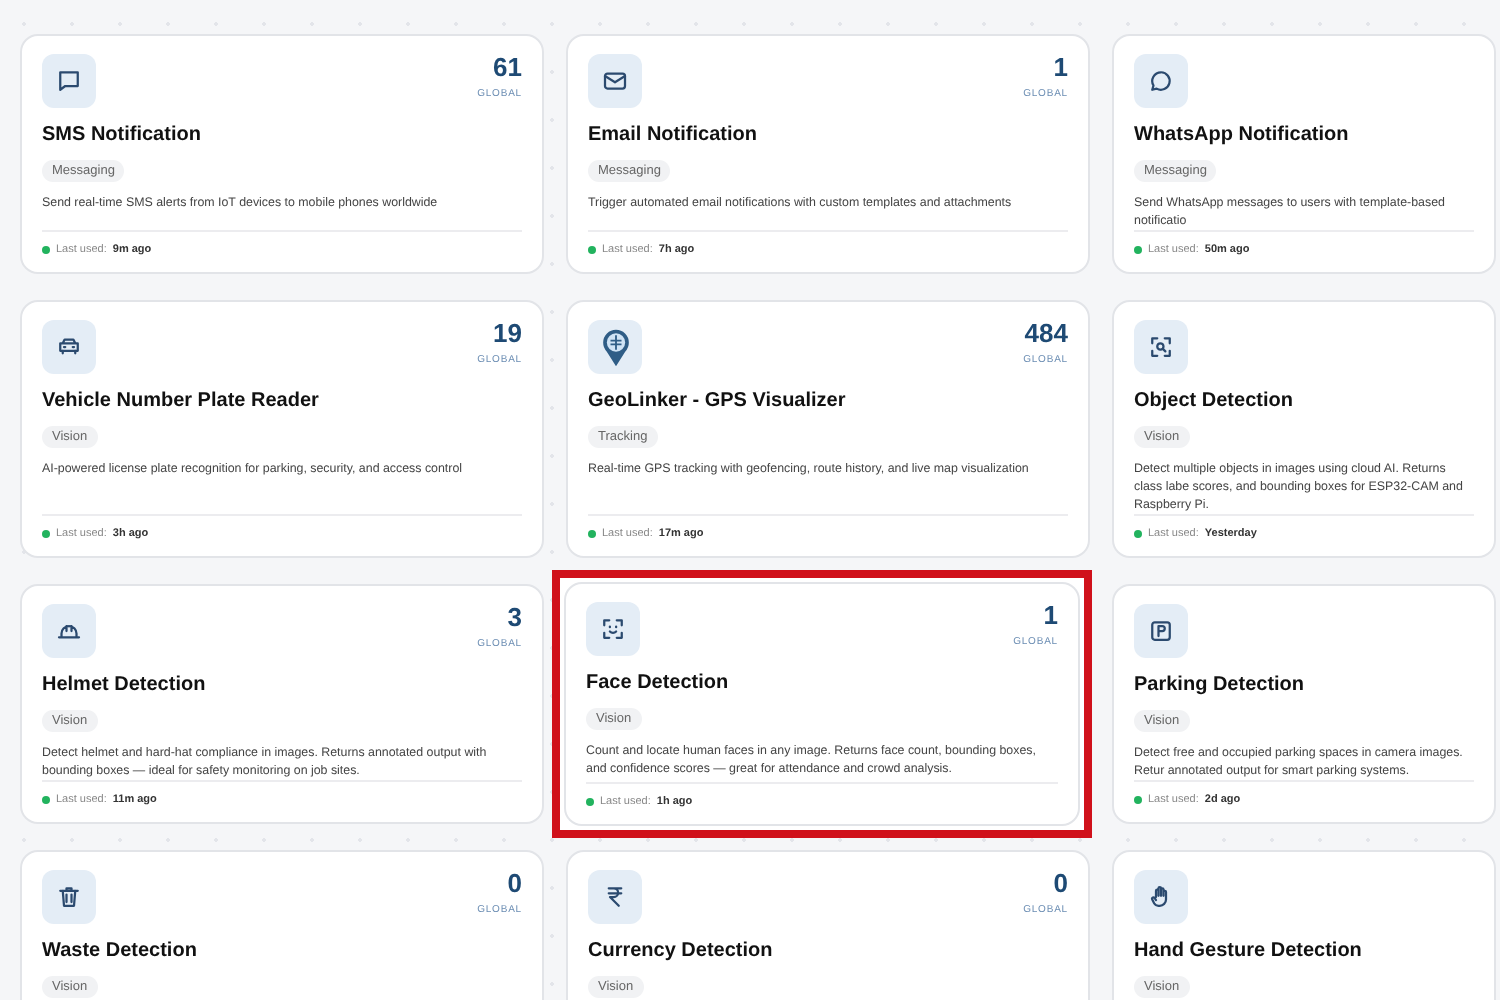  What do you see at coordinates (69, 897) in the screenshot?
I see `trash-icon` at bounding box center [69, 897].